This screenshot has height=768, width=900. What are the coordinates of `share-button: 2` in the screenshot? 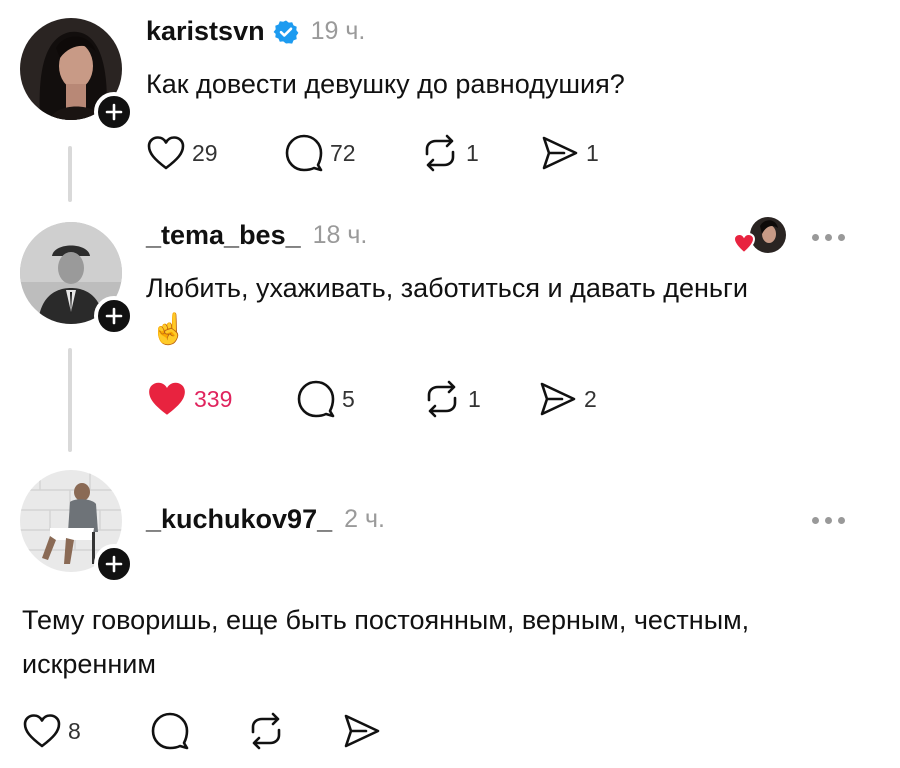 It's located at (567, 399).